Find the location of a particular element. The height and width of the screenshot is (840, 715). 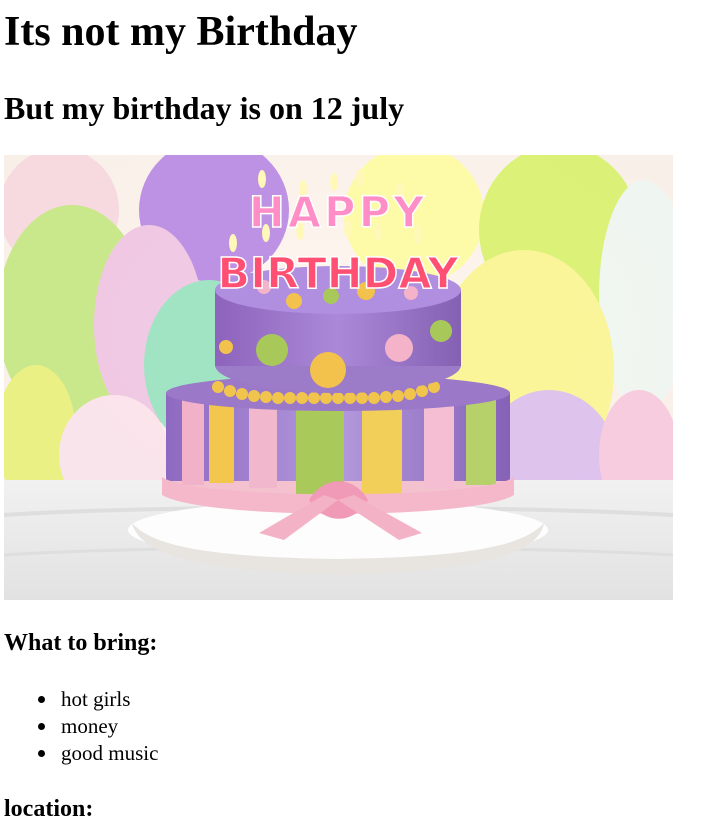

location-heading: location: is located at coordinates (49, 809).